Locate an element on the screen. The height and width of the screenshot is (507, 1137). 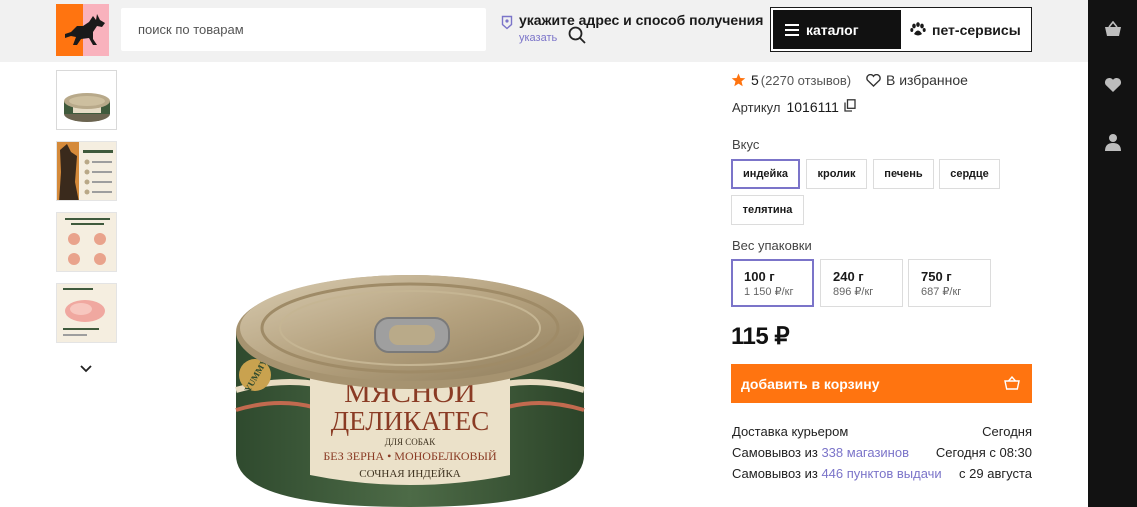
product-price: 115 ₽ is located at coordinates (760, 336).